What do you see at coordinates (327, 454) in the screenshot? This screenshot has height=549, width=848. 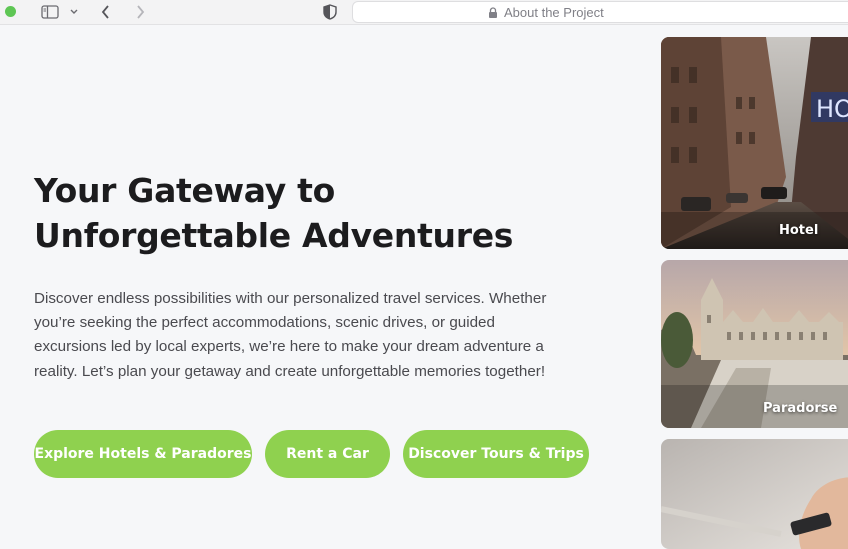 I see `rent-a-car-button: Rent a Car` at bounding box center [327, 454].